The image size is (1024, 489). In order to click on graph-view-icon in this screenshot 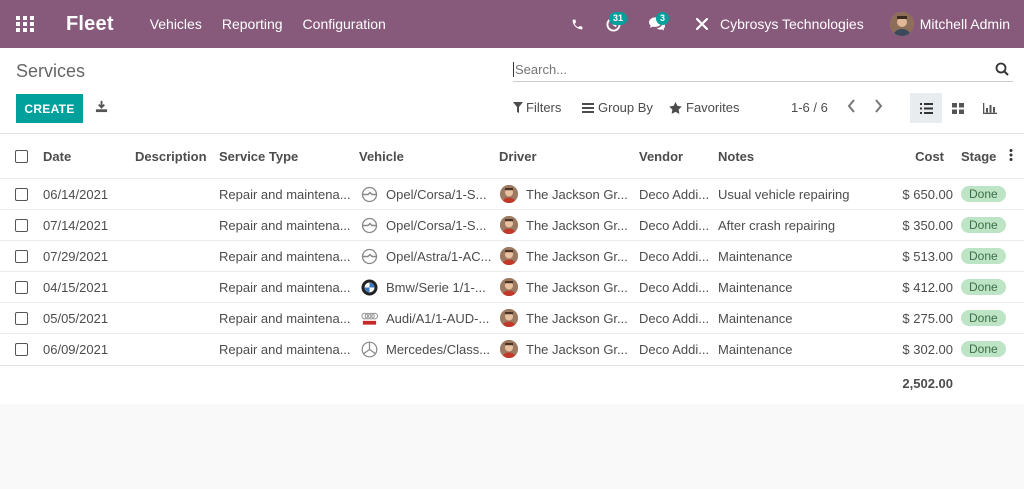, I will do `click(990, 108)`.